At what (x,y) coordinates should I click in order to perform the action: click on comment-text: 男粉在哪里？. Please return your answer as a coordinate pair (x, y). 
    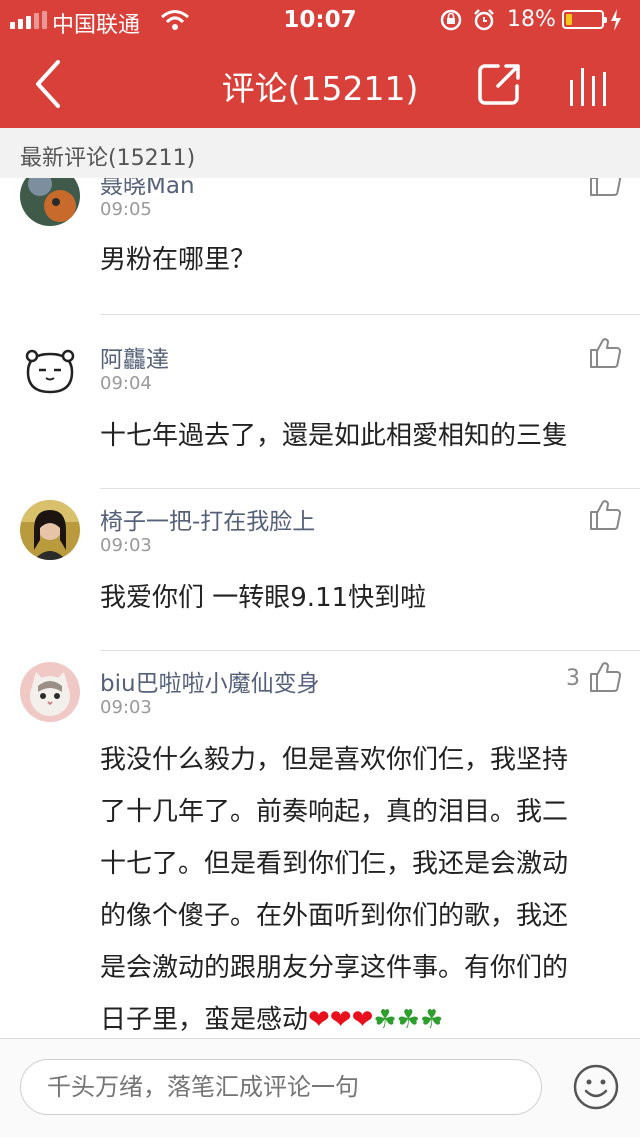
    Looking at the image, I should click on (178, 260).